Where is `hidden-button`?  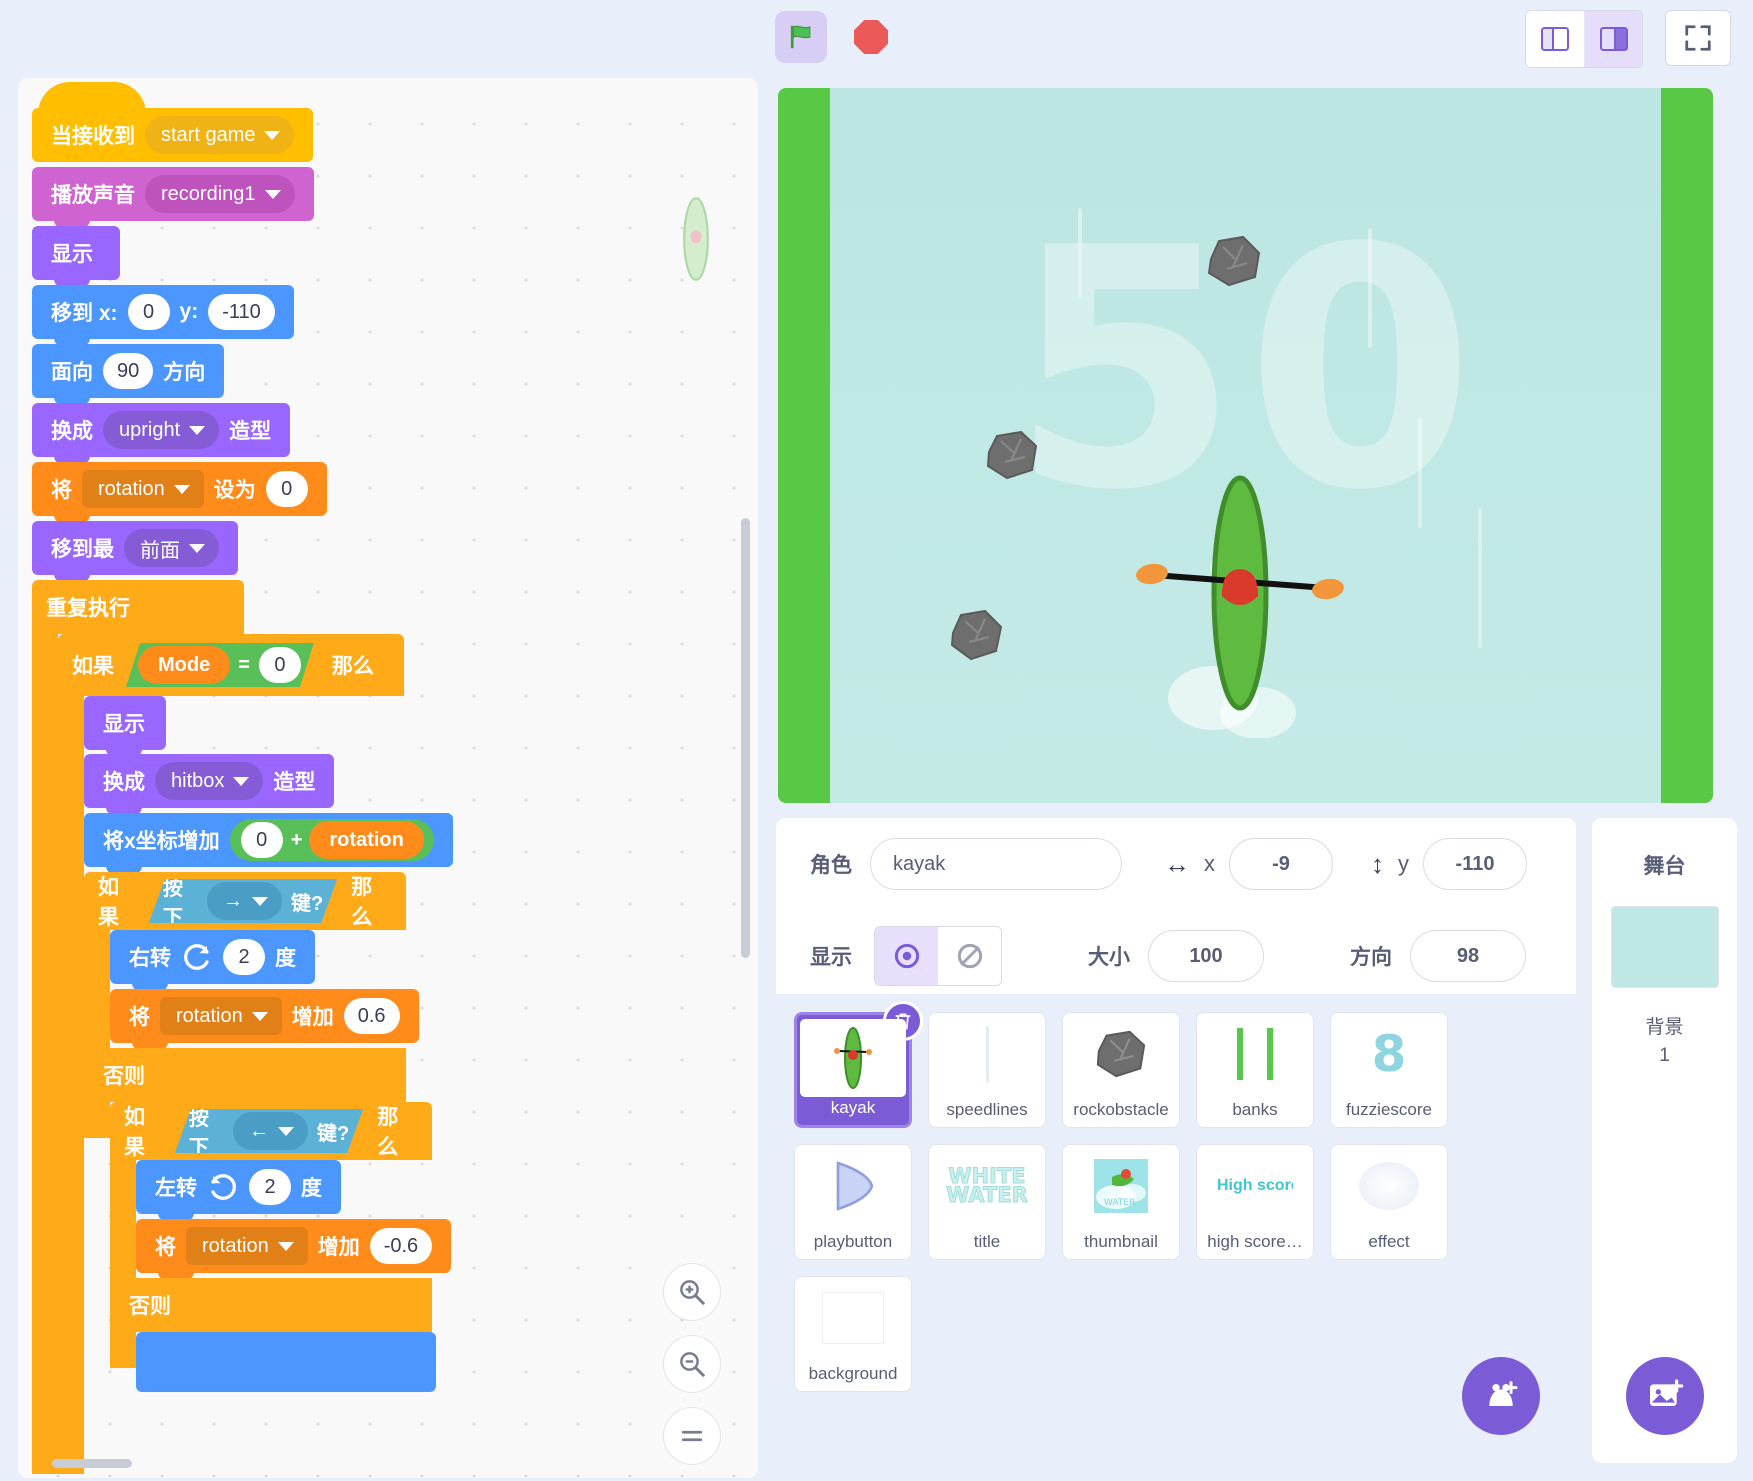
hidden-button is located at coordinates (969, 956).